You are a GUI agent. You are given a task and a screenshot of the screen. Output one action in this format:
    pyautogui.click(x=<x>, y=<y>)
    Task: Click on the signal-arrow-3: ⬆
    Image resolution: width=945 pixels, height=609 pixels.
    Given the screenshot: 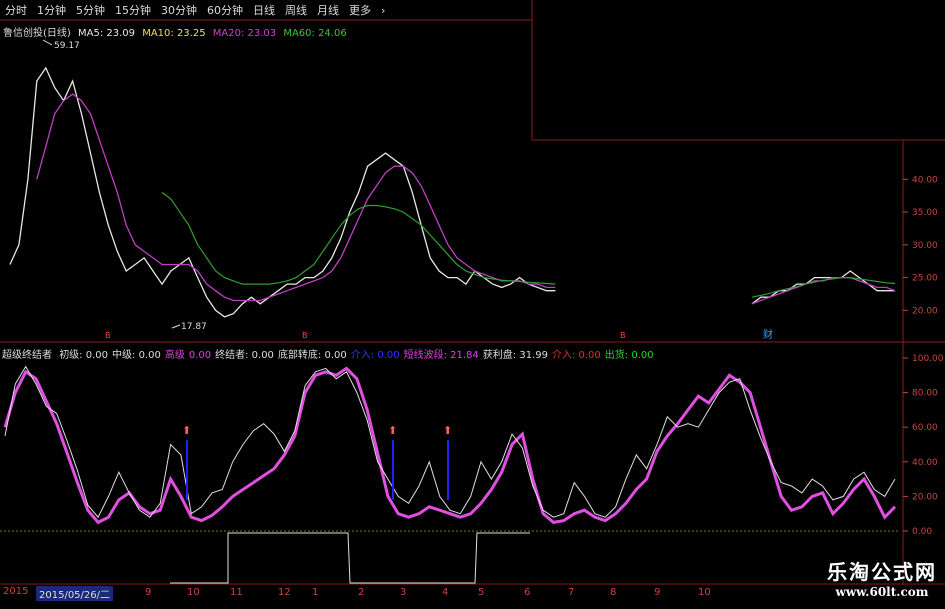 What is the action you would take?
    pyautogui.click(x=447, y=430)
    